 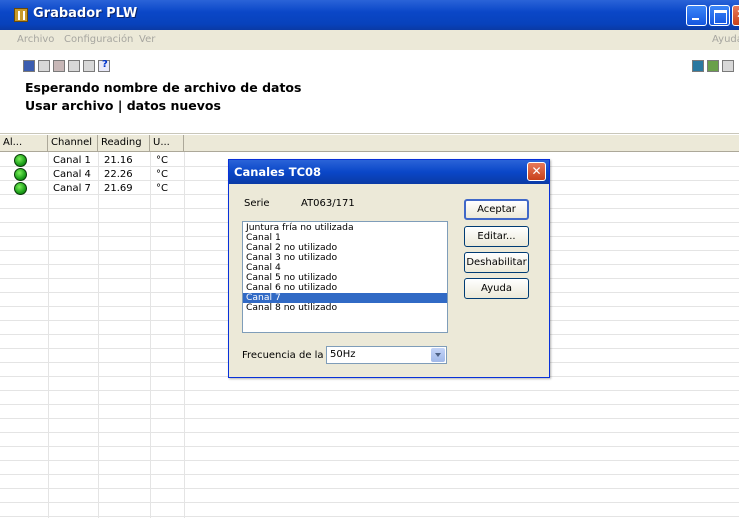 What do you see at coordinates (123, 105) in the screenshot?
I see `file-mode-text: Usar archivo | datos nuevos` at bounding box center [123, 105].